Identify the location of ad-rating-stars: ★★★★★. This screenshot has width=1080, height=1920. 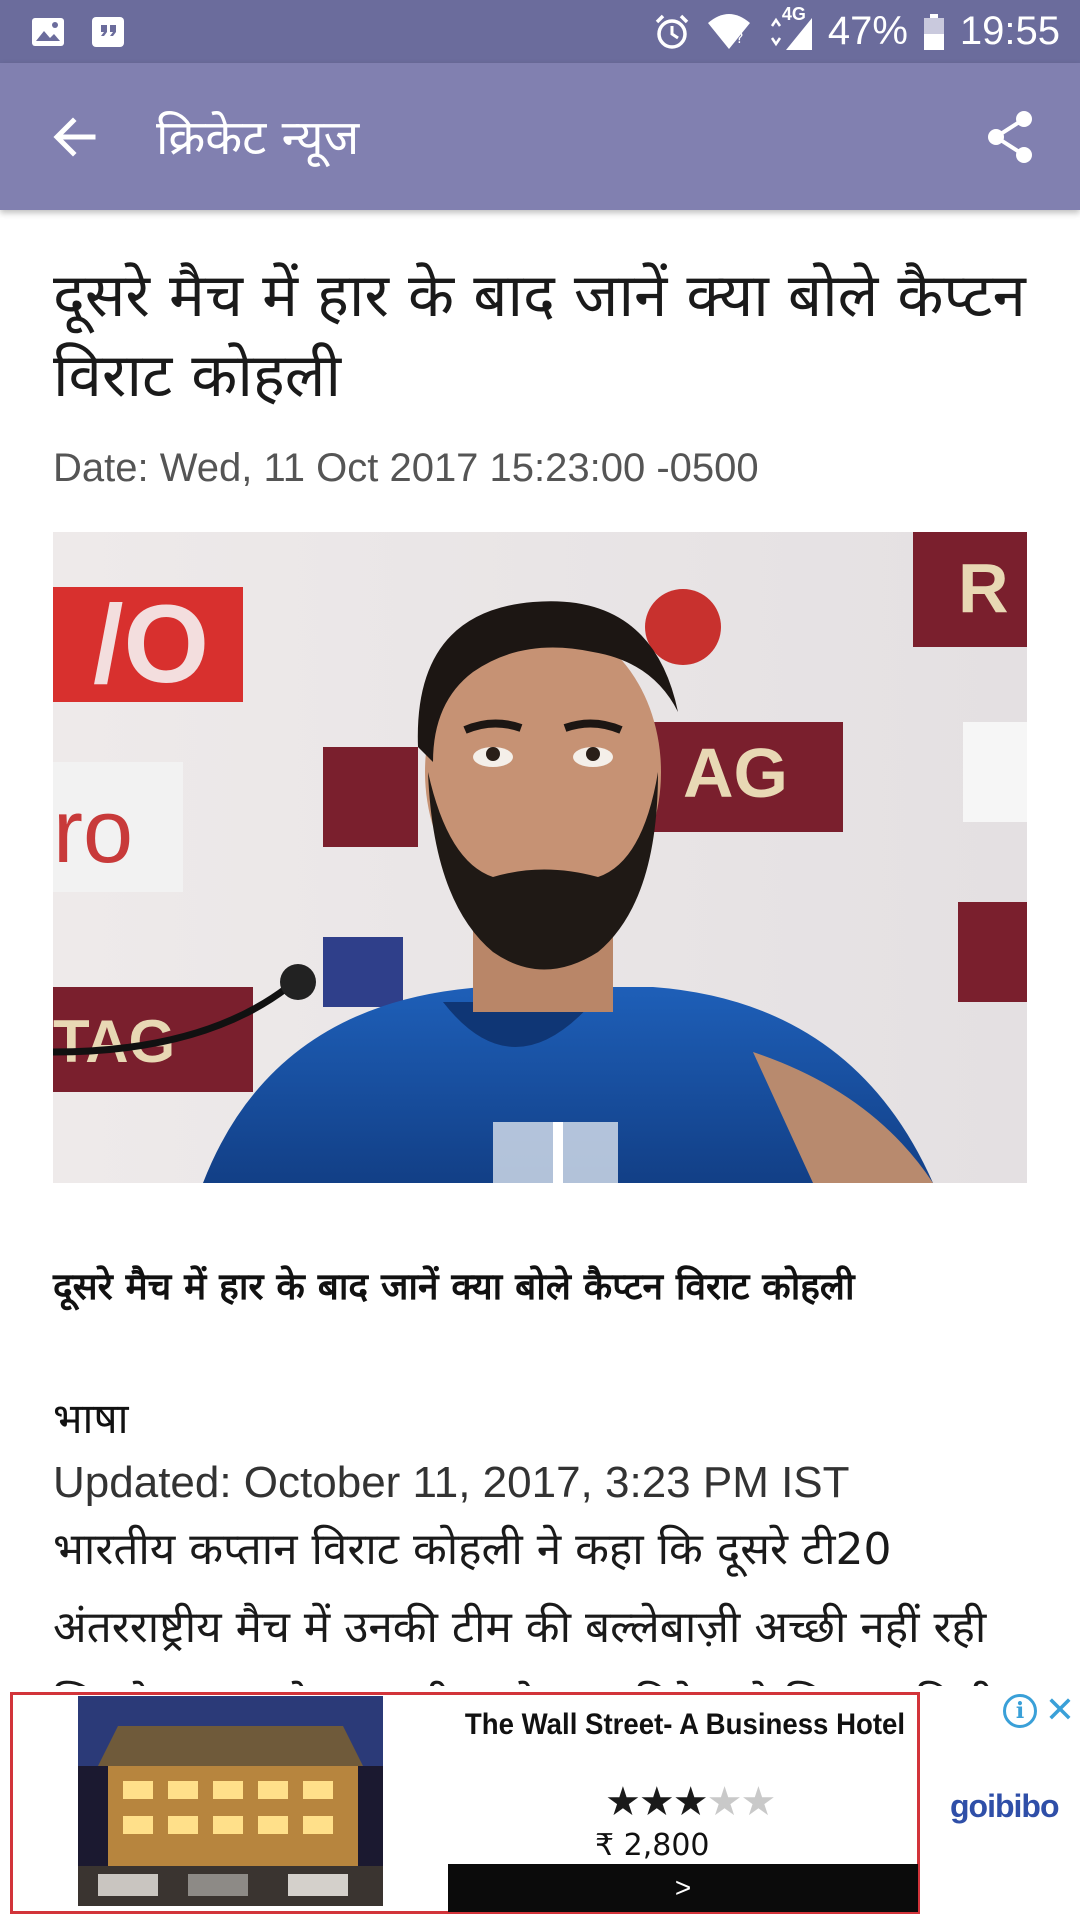
(690, 1802).